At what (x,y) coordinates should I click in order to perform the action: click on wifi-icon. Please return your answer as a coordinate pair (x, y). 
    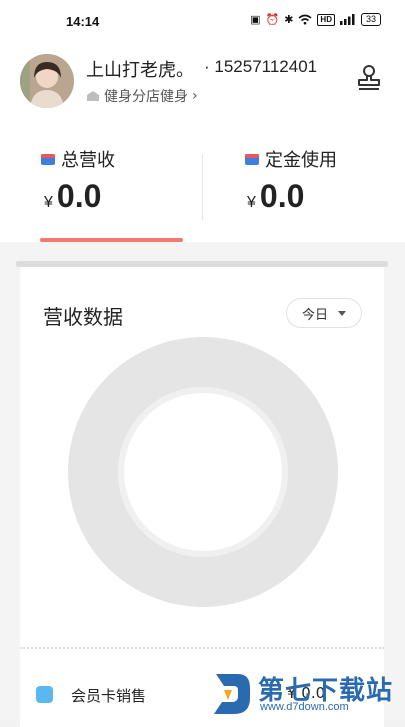
    Looking at the image, I should click on (305, 19).